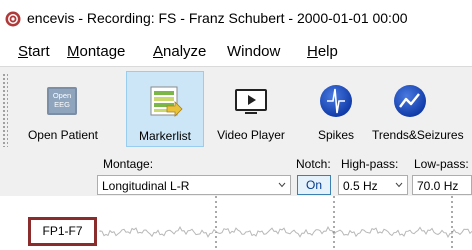 The width and height of the screenshot is (472, 250). Describe the element at coordinates (253, 51) in the screenshot. I see `menu-window: Window` at that location.